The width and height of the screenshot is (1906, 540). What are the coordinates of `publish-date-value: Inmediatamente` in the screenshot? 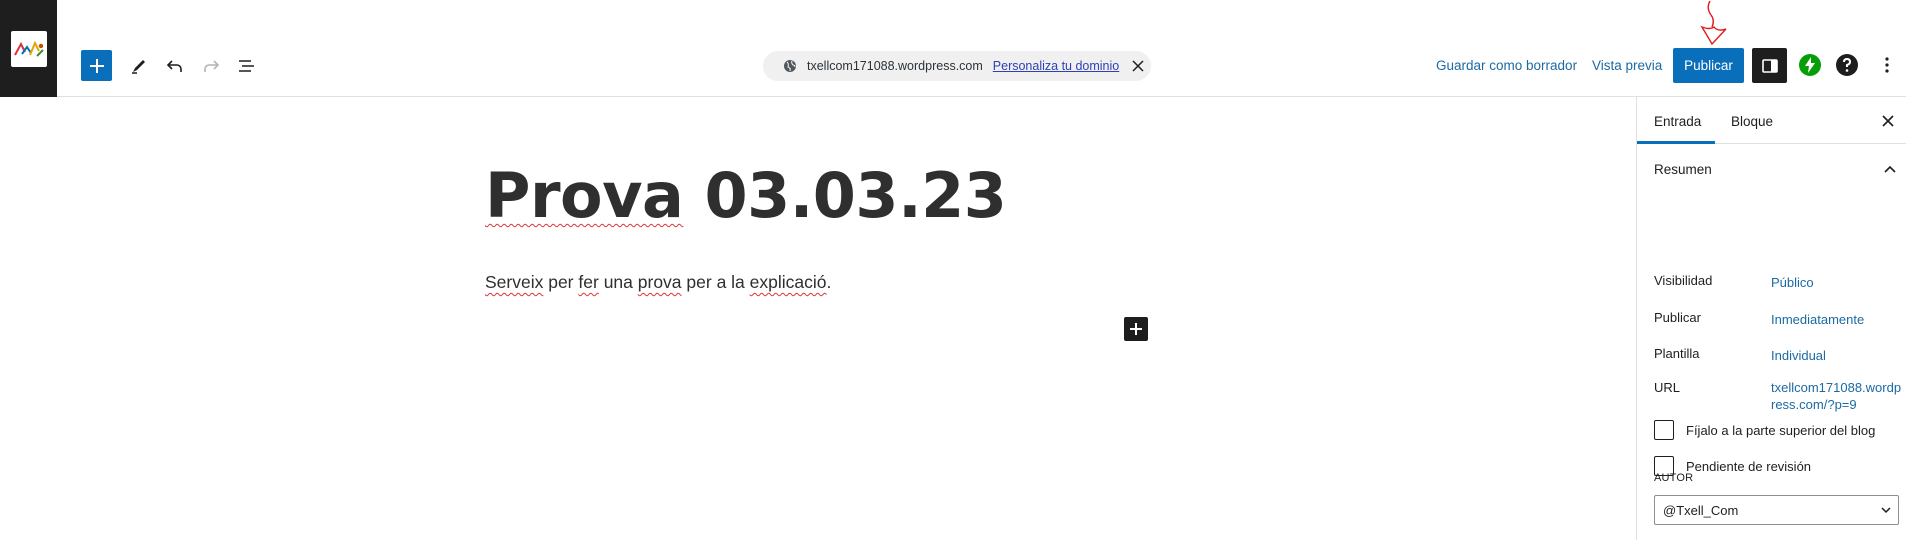 It's located at (1817, 319).